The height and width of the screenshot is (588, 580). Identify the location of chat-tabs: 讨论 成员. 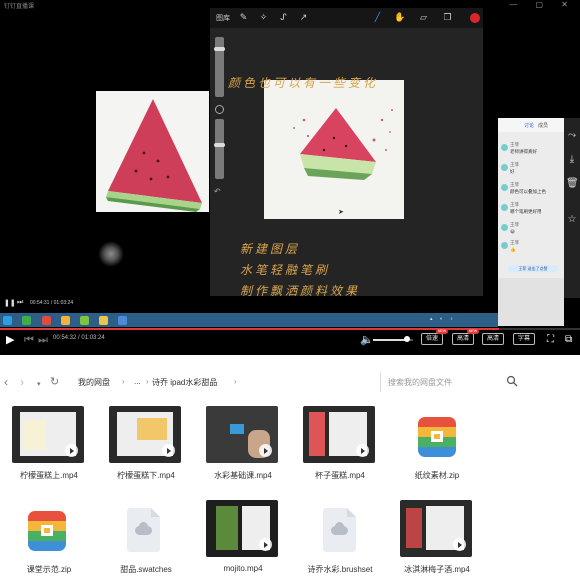
(531, 125).